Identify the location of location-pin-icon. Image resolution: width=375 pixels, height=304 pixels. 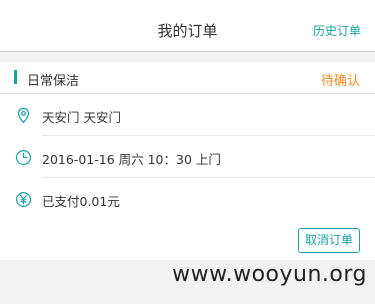
(23, 115).